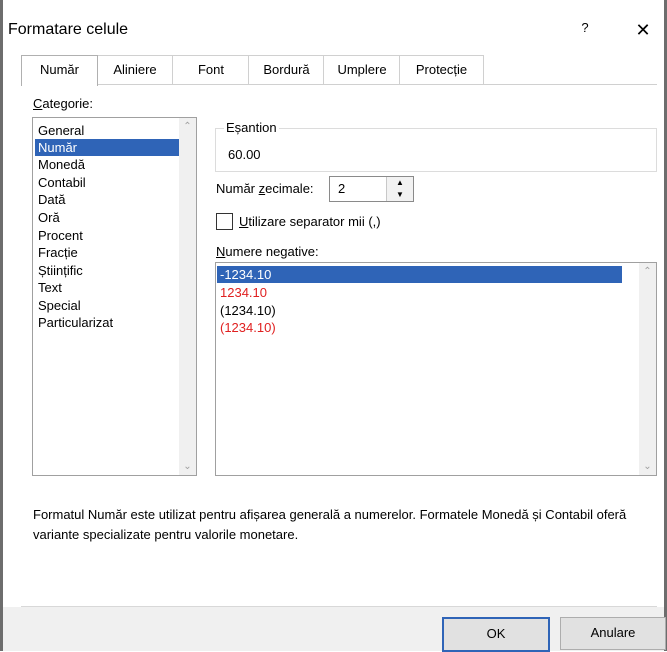 Image resolution: width=667 pixels, height=652 pixels. Describe the element at coordinates (310, 221) in the screenshot. I see `separator-label: Utilizare separator mii (,)` at that location.